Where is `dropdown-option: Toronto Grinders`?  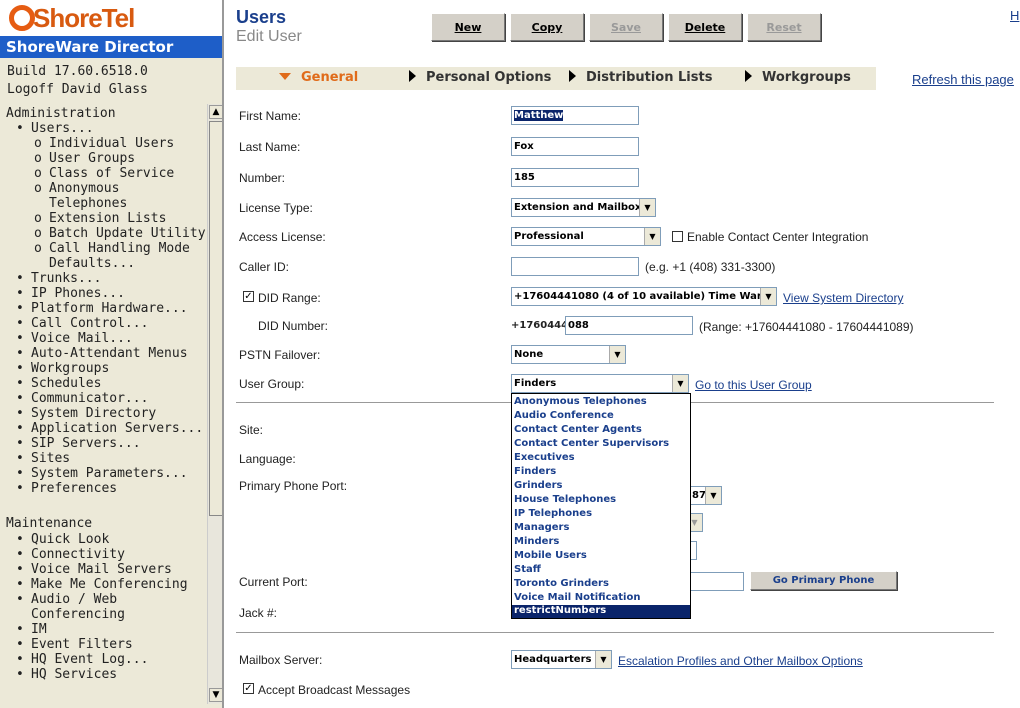 dropdown-option: Toronto Grinders is located at coordinates (561, 583).